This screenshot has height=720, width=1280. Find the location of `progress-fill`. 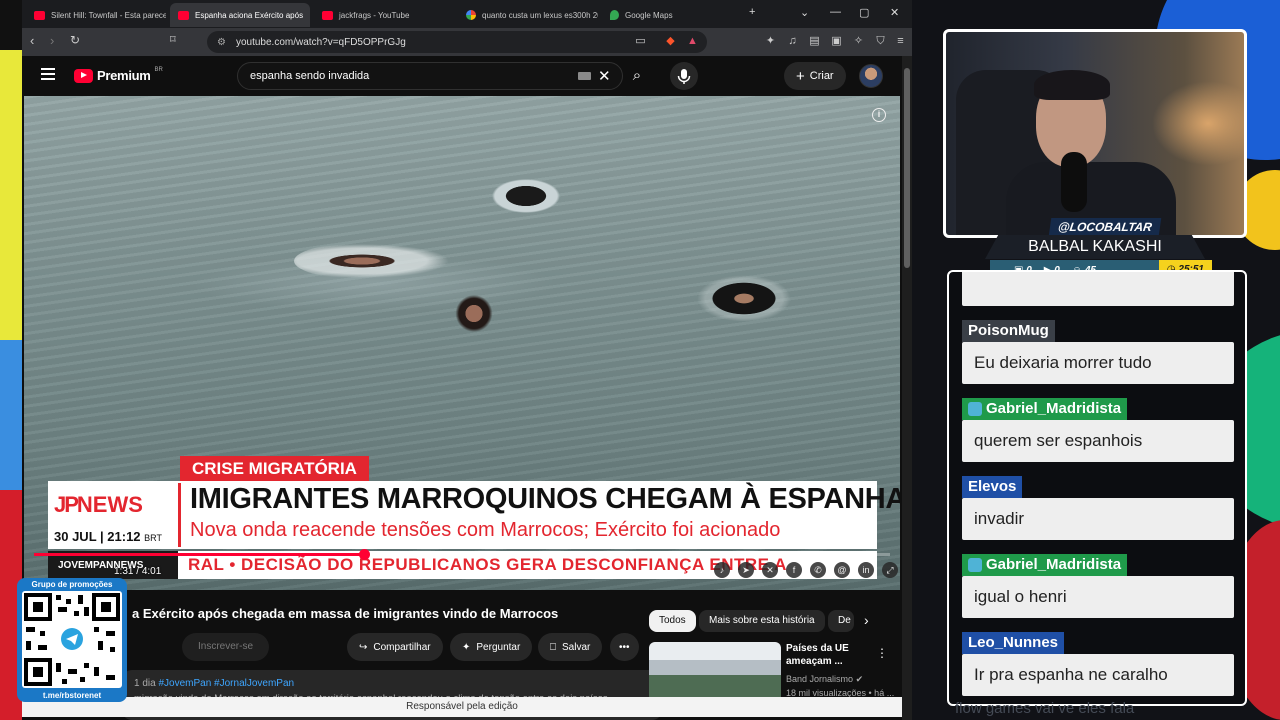

progress-fill is located at coordinates (199, 554).